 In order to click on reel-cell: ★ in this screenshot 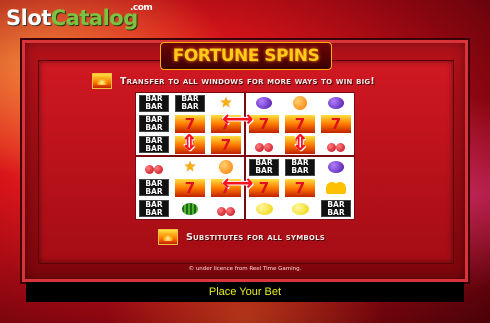, I will do `click(190, 167)`.